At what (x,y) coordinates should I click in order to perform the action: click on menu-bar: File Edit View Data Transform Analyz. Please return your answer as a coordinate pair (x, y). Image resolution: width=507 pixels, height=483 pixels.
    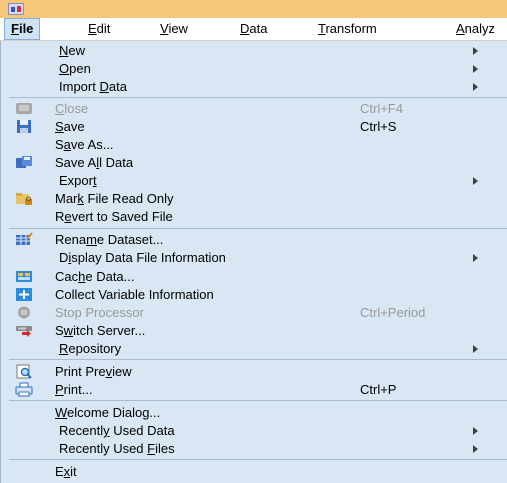
    Looking at the image, I should click on (253, 29).